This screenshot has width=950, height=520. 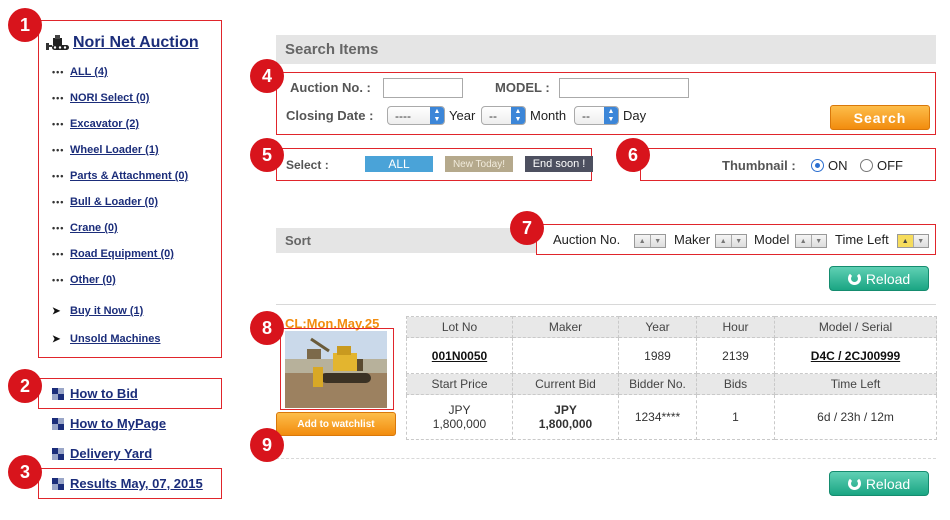 I want to click on category-label: NORI Select (0), so click(x=109, y=98).